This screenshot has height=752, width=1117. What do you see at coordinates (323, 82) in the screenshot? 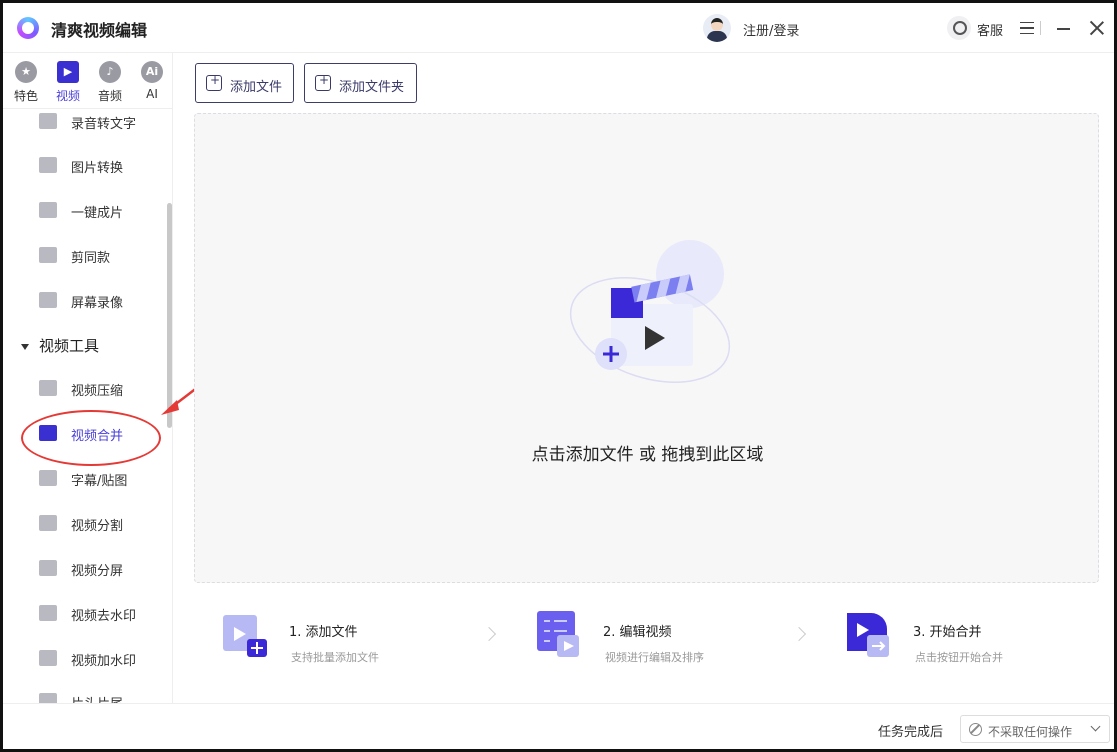
I see `add-folder-icon` at bounding box center [323, 82].